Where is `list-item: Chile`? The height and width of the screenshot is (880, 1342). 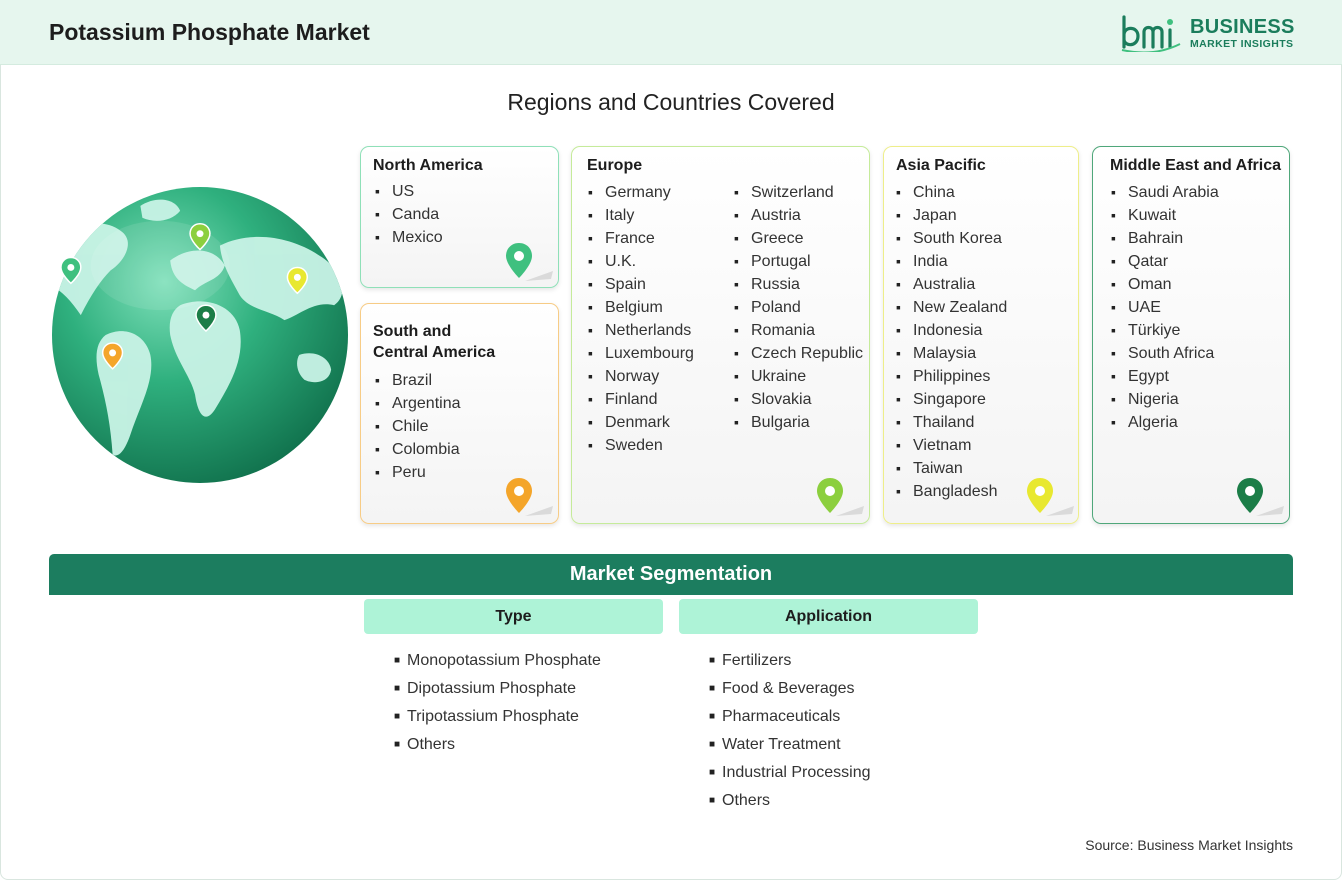 list-item: Chile is located at coordinates (418, 426).